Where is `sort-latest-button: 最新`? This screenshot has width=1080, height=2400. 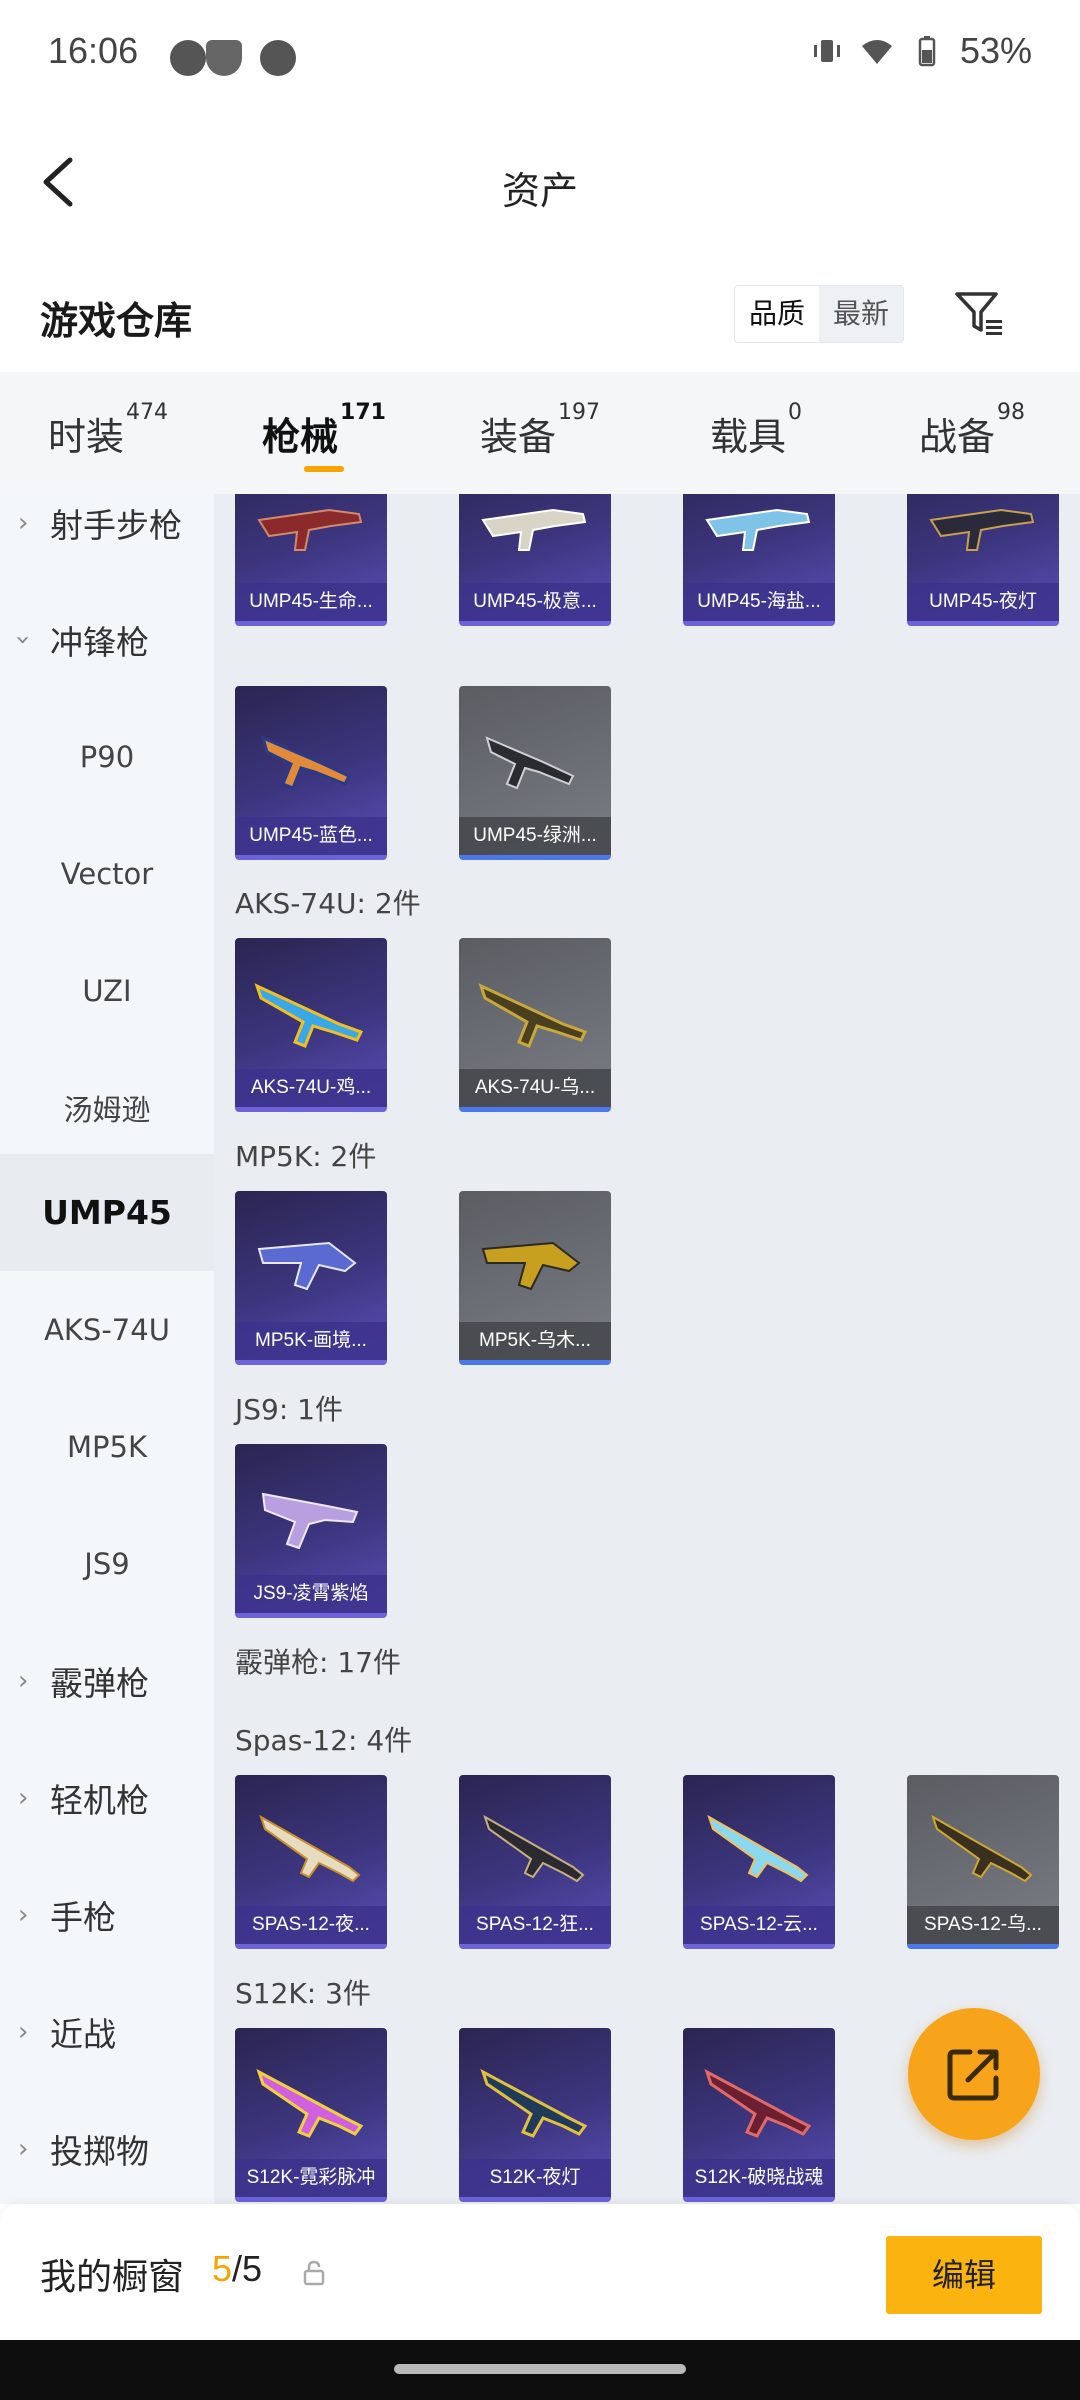
sort-latest-button: 最新 is located at coordinates (861, 314).